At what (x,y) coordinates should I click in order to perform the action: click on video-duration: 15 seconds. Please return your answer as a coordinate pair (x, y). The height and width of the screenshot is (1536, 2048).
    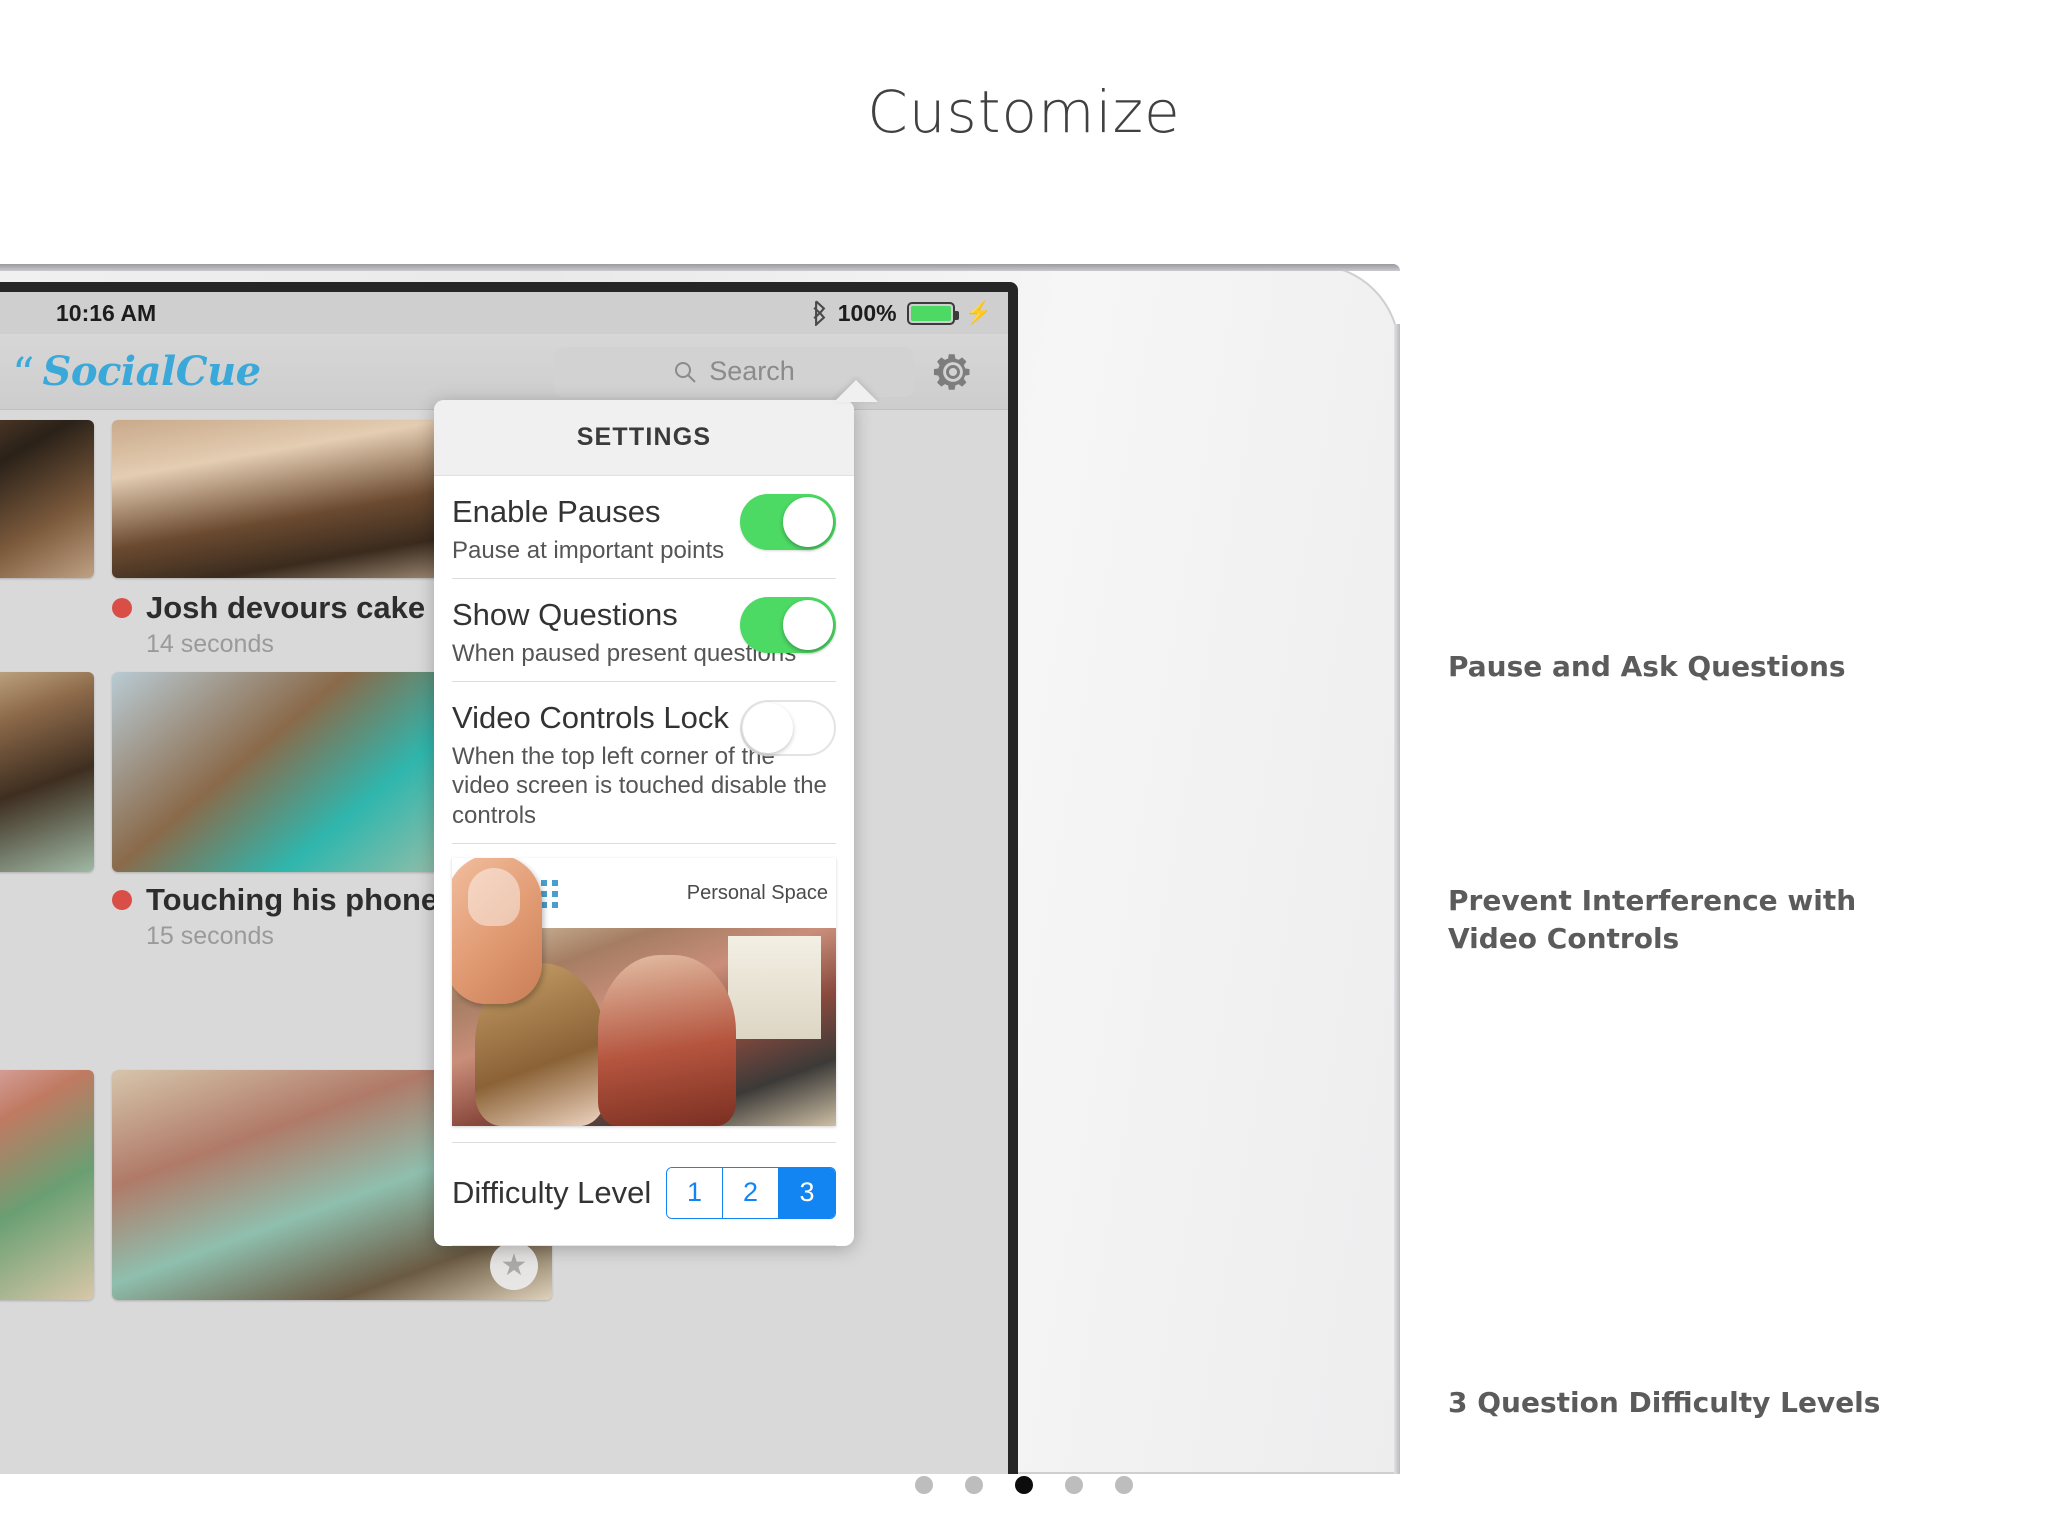
    Looking at the image, I should click on (210, 936).